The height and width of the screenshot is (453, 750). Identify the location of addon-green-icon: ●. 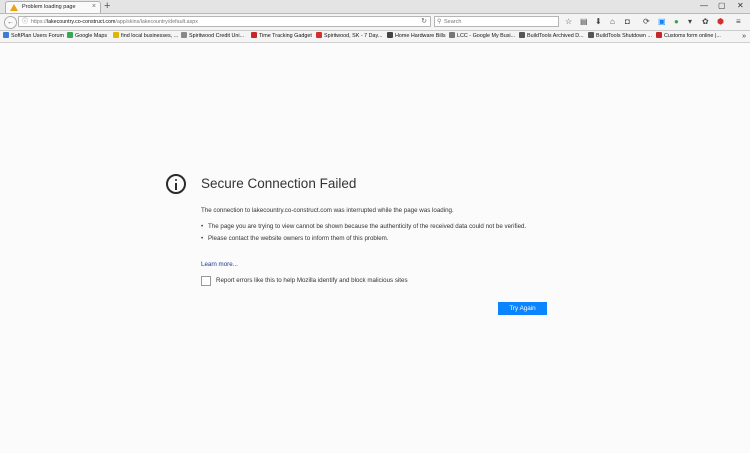
(676, 21).